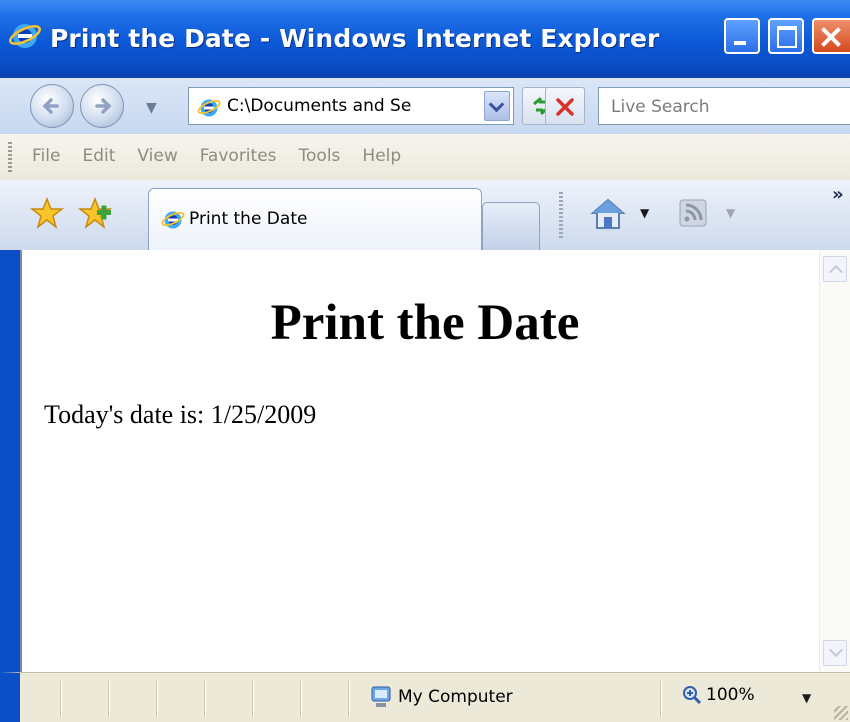 This screenshot has height=722, width=850. What do you see at coordinates (381, 696) in the screenshot?
I see `my-computer-icon` at bounding box center [381, 696].